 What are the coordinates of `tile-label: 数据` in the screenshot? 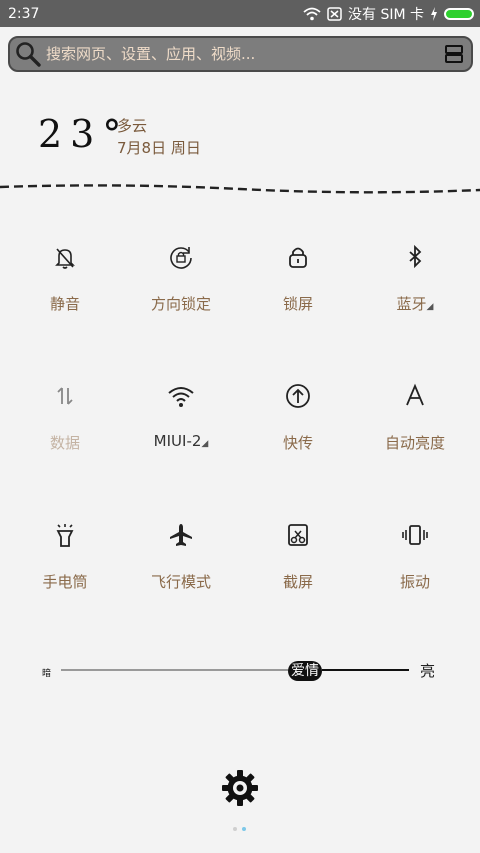 It's located at (64, 443).